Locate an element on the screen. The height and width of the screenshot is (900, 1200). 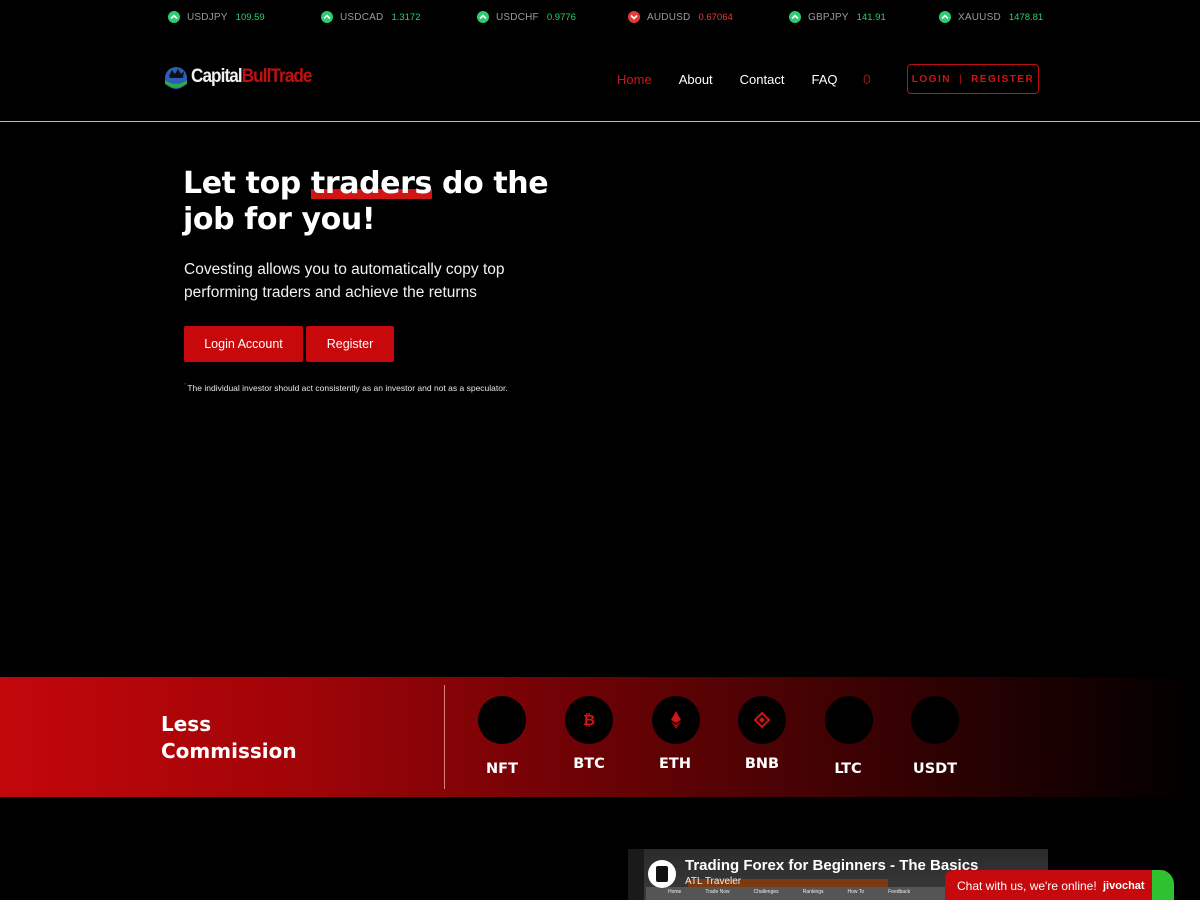
main-nav: Home About Contact FAQ is located at coordinates (741, 79).